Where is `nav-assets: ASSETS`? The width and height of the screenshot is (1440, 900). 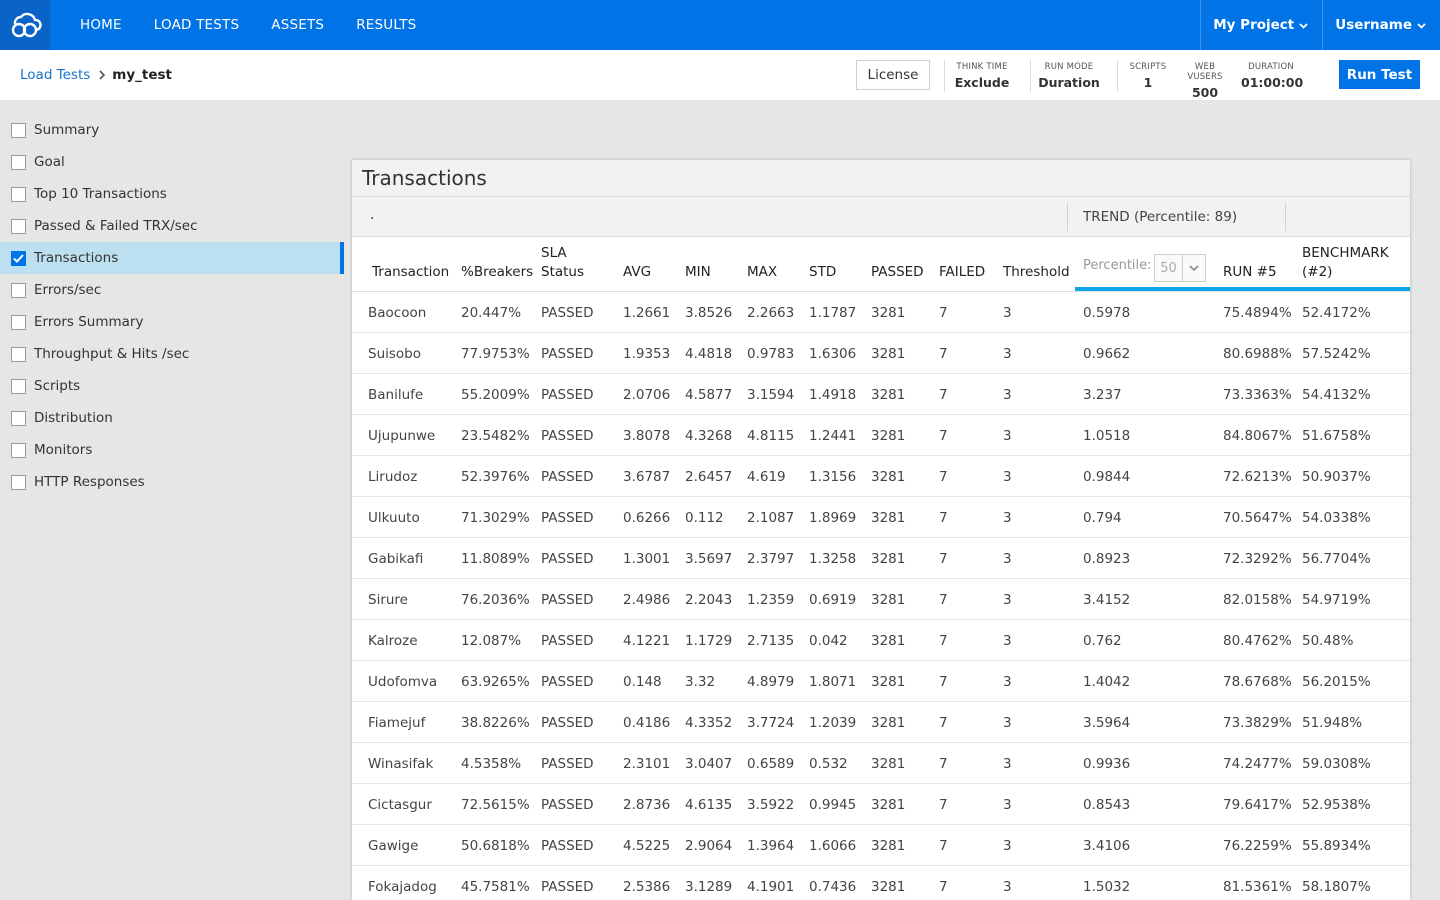 nav-assets: ASSETS is located at coordinates (297, 25).